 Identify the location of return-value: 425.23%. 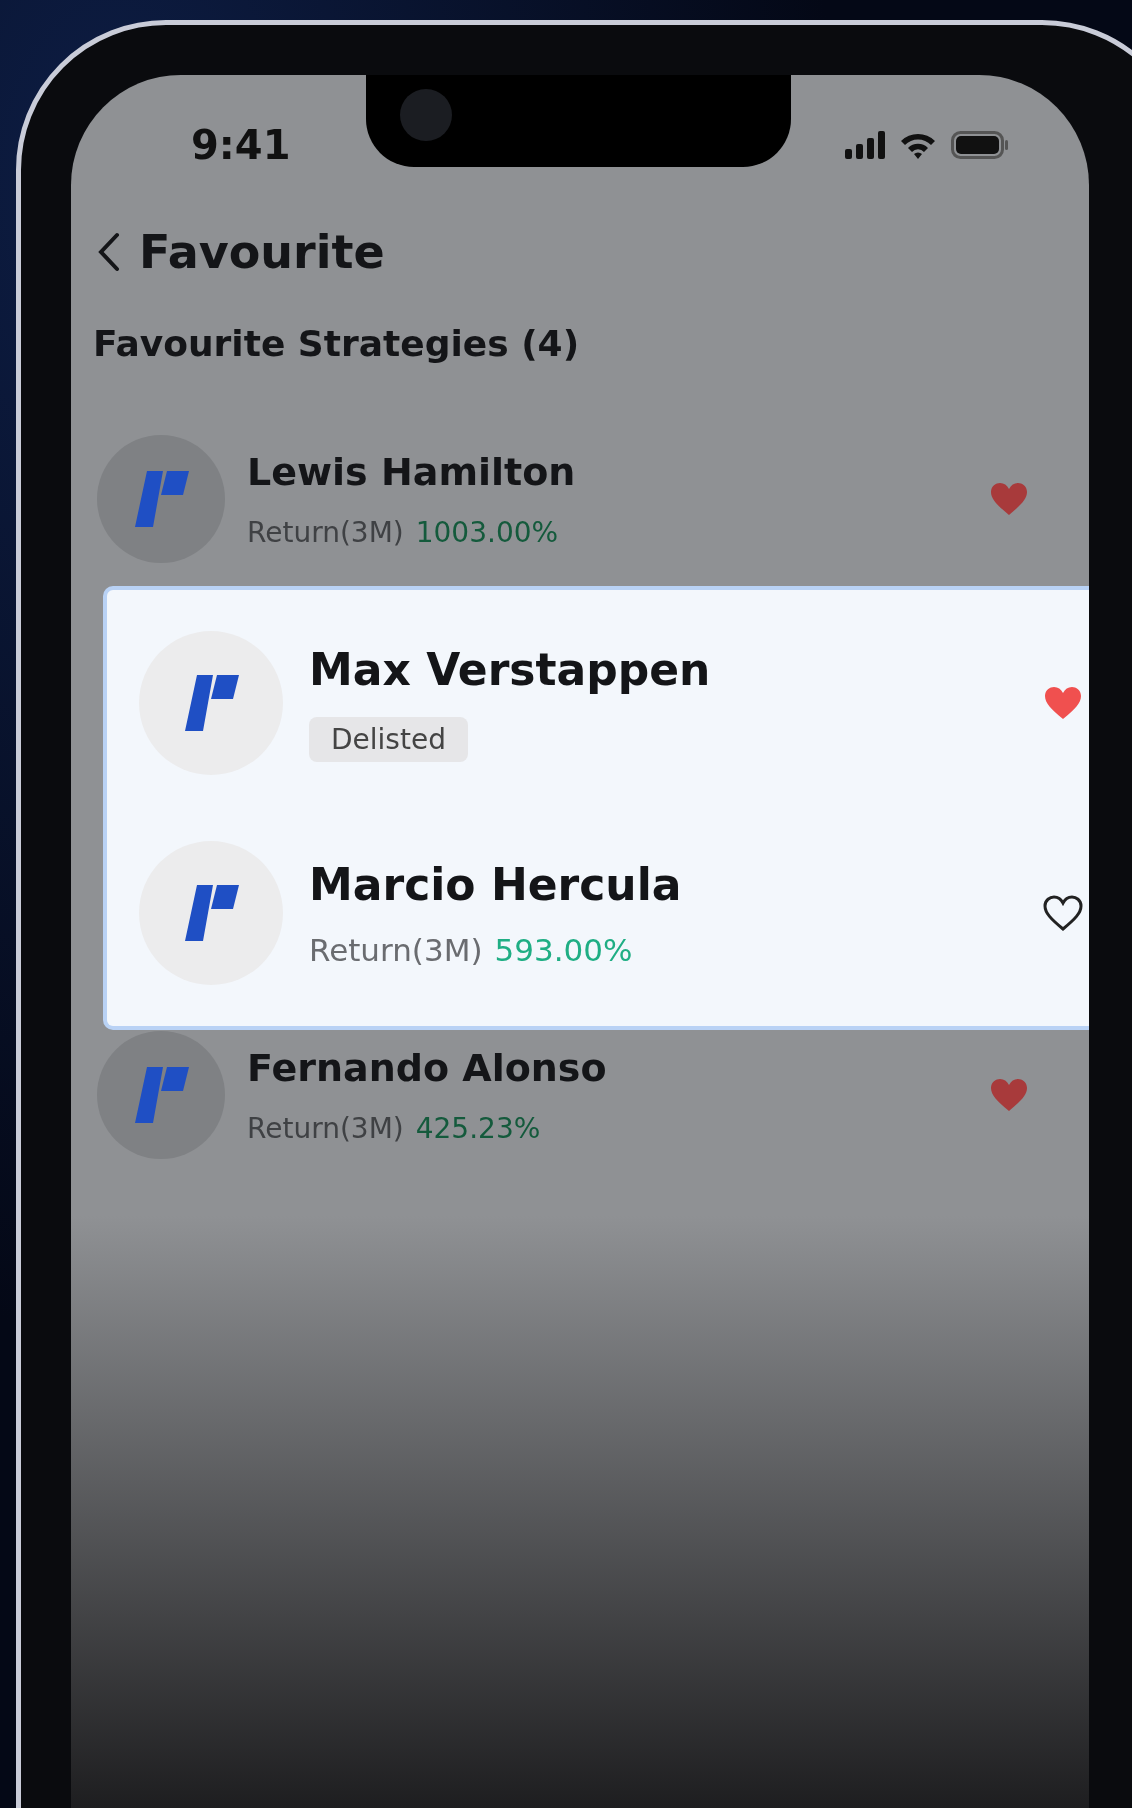
(478, 1128).